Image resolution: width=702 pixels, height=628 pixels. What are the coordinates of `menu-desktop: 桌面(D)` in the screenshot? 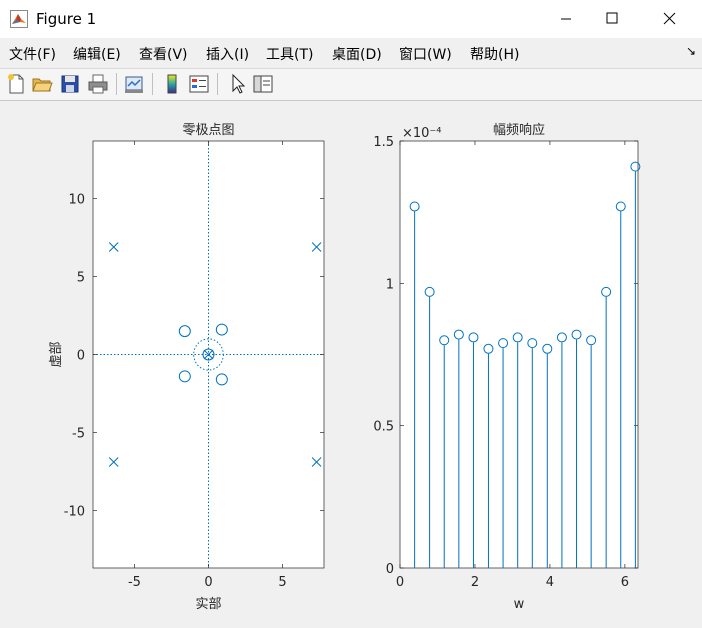 It's located at (357, 54).